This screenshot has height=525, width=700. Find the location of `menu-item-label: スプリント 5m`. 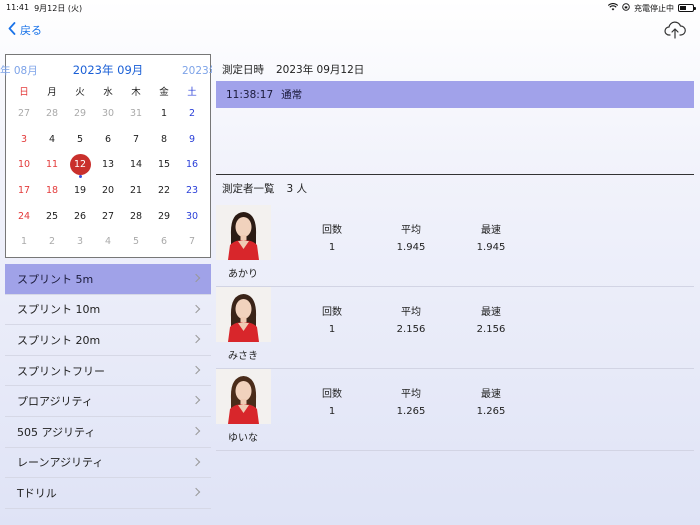

menu-item-label: スプリント 5m is located at coordinates (55, 279).